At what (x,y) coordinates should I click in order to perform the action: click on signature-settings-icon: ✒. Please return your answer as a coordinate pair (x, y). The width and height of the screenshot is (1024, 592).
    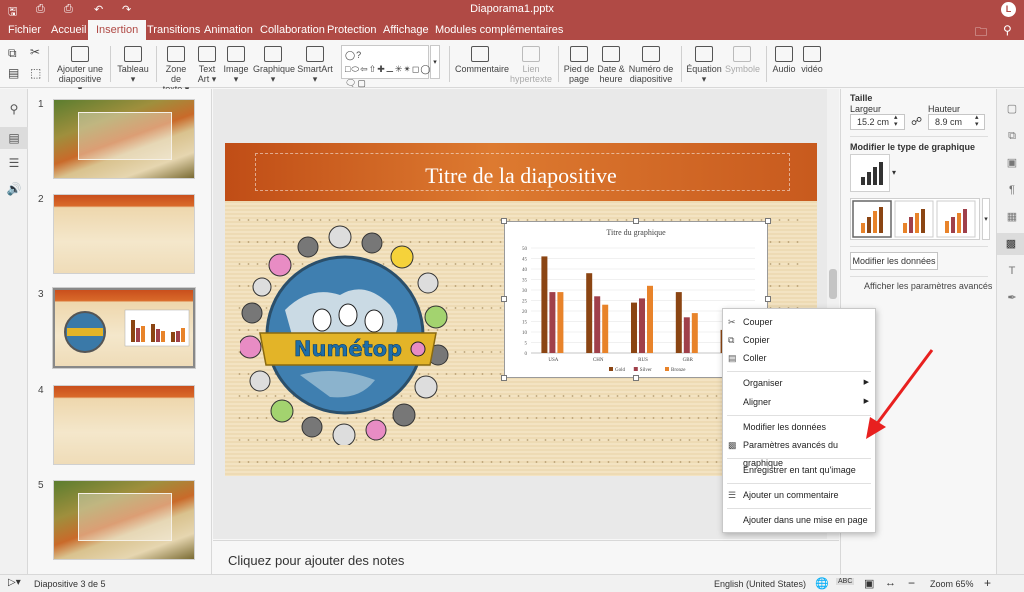
    Looking at the image, I should click on (1012, 298).